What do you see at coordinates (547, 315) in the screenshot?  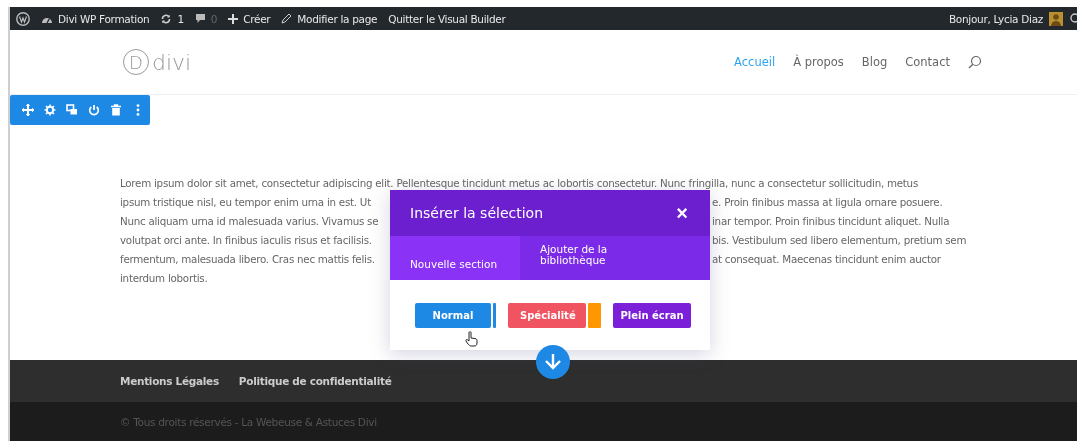 I see `section-type-button: Spécialité` at bounding box center [547, 315].